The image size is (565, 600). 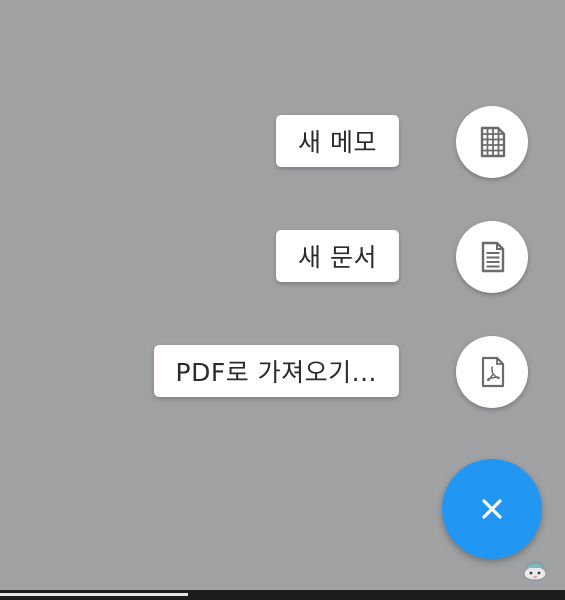 I want to click on import-pdf-button, so click(x=492, y=372).